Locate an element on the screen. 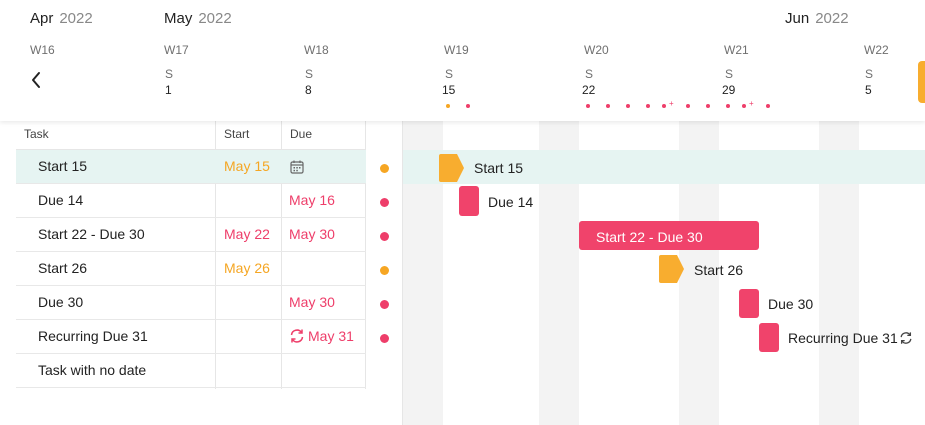 The image size is (925, 425). month-label-may: May 2022 is located at coordinates (198, 18).